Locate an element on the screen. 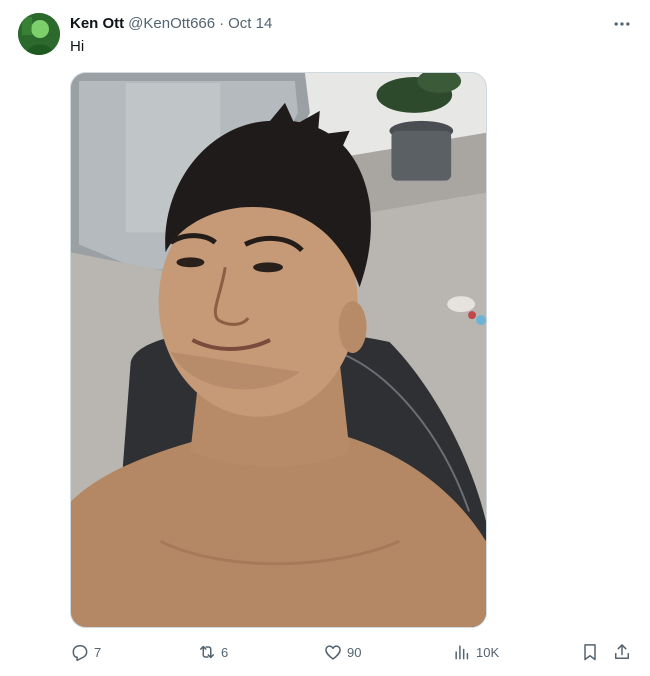 The height and width of the screenshot is (676, 650). bar-chart-icon is located at coordinates (462, 652).